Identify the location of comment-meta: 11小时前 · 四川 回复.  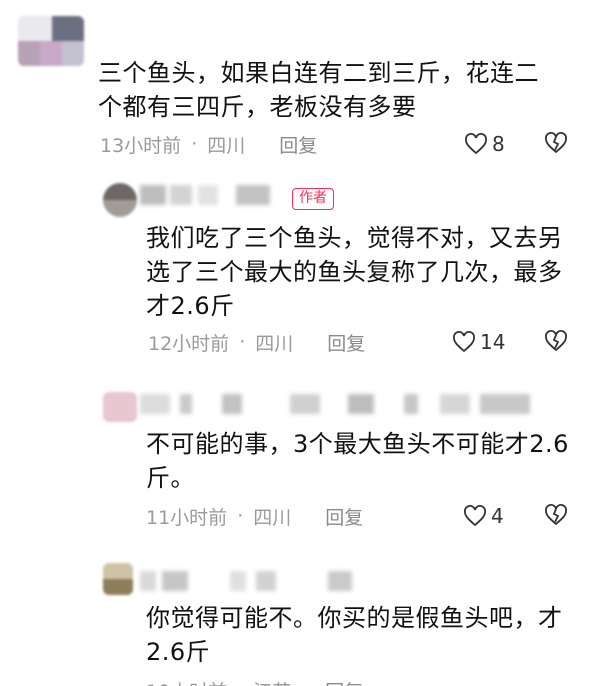
(254, 516).